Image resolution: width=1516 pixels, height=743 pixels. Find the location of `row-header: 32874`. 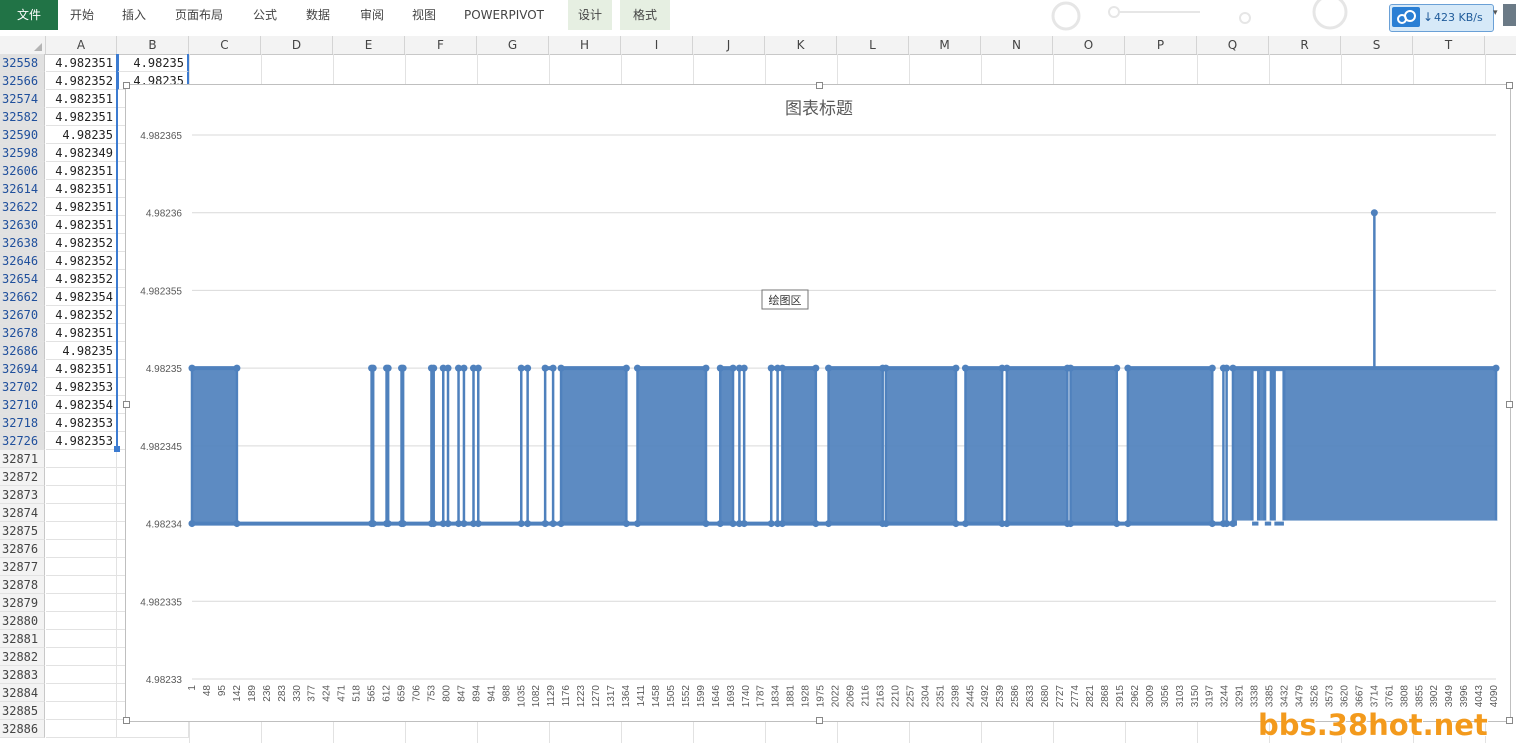

row-header: 32874 is located at coordinates (22, 513).